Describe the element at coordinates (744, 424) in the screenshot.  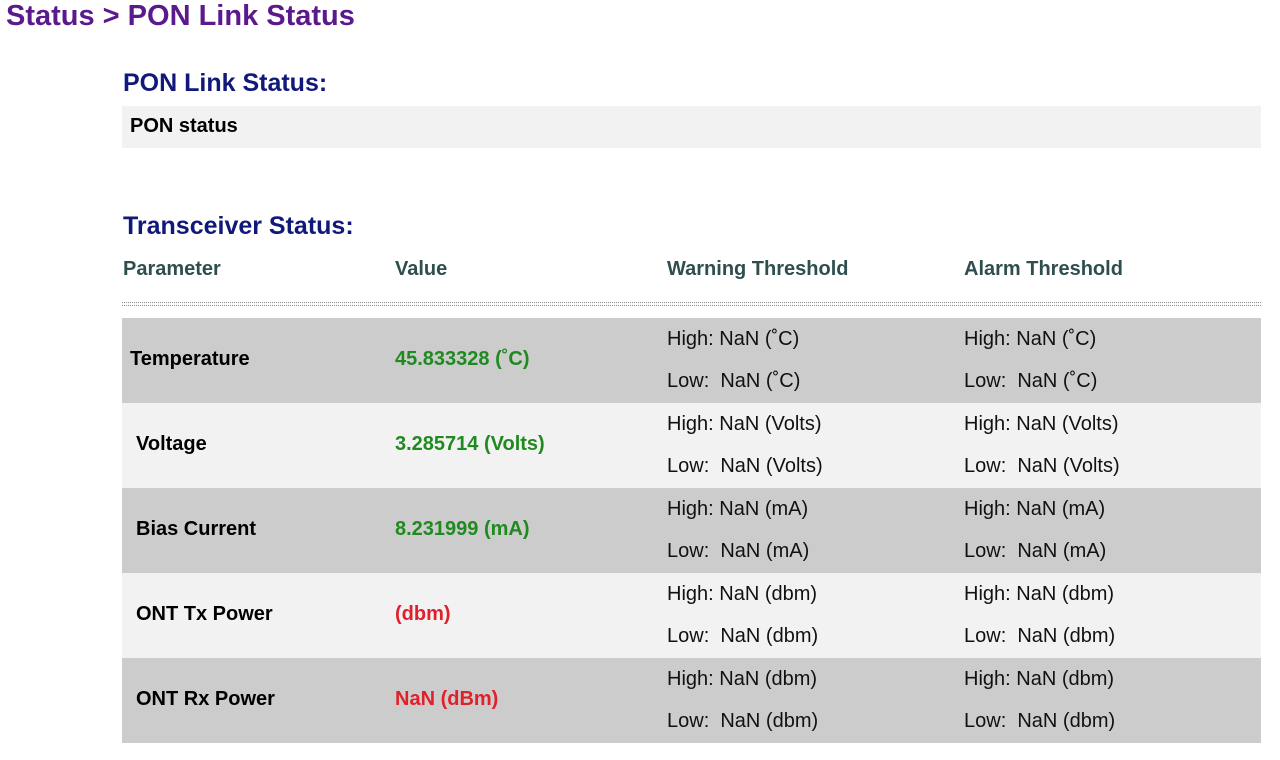
I see `warning-high: High: NaN (Volts)` at that location.